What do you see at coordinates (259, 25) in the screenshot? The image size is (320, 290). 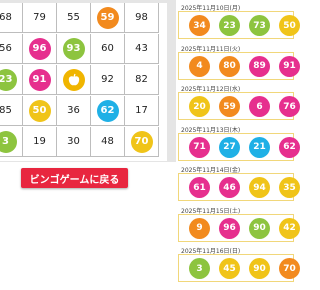 I see `drawn-number-ball: 73` at bounding box center [259, 25].